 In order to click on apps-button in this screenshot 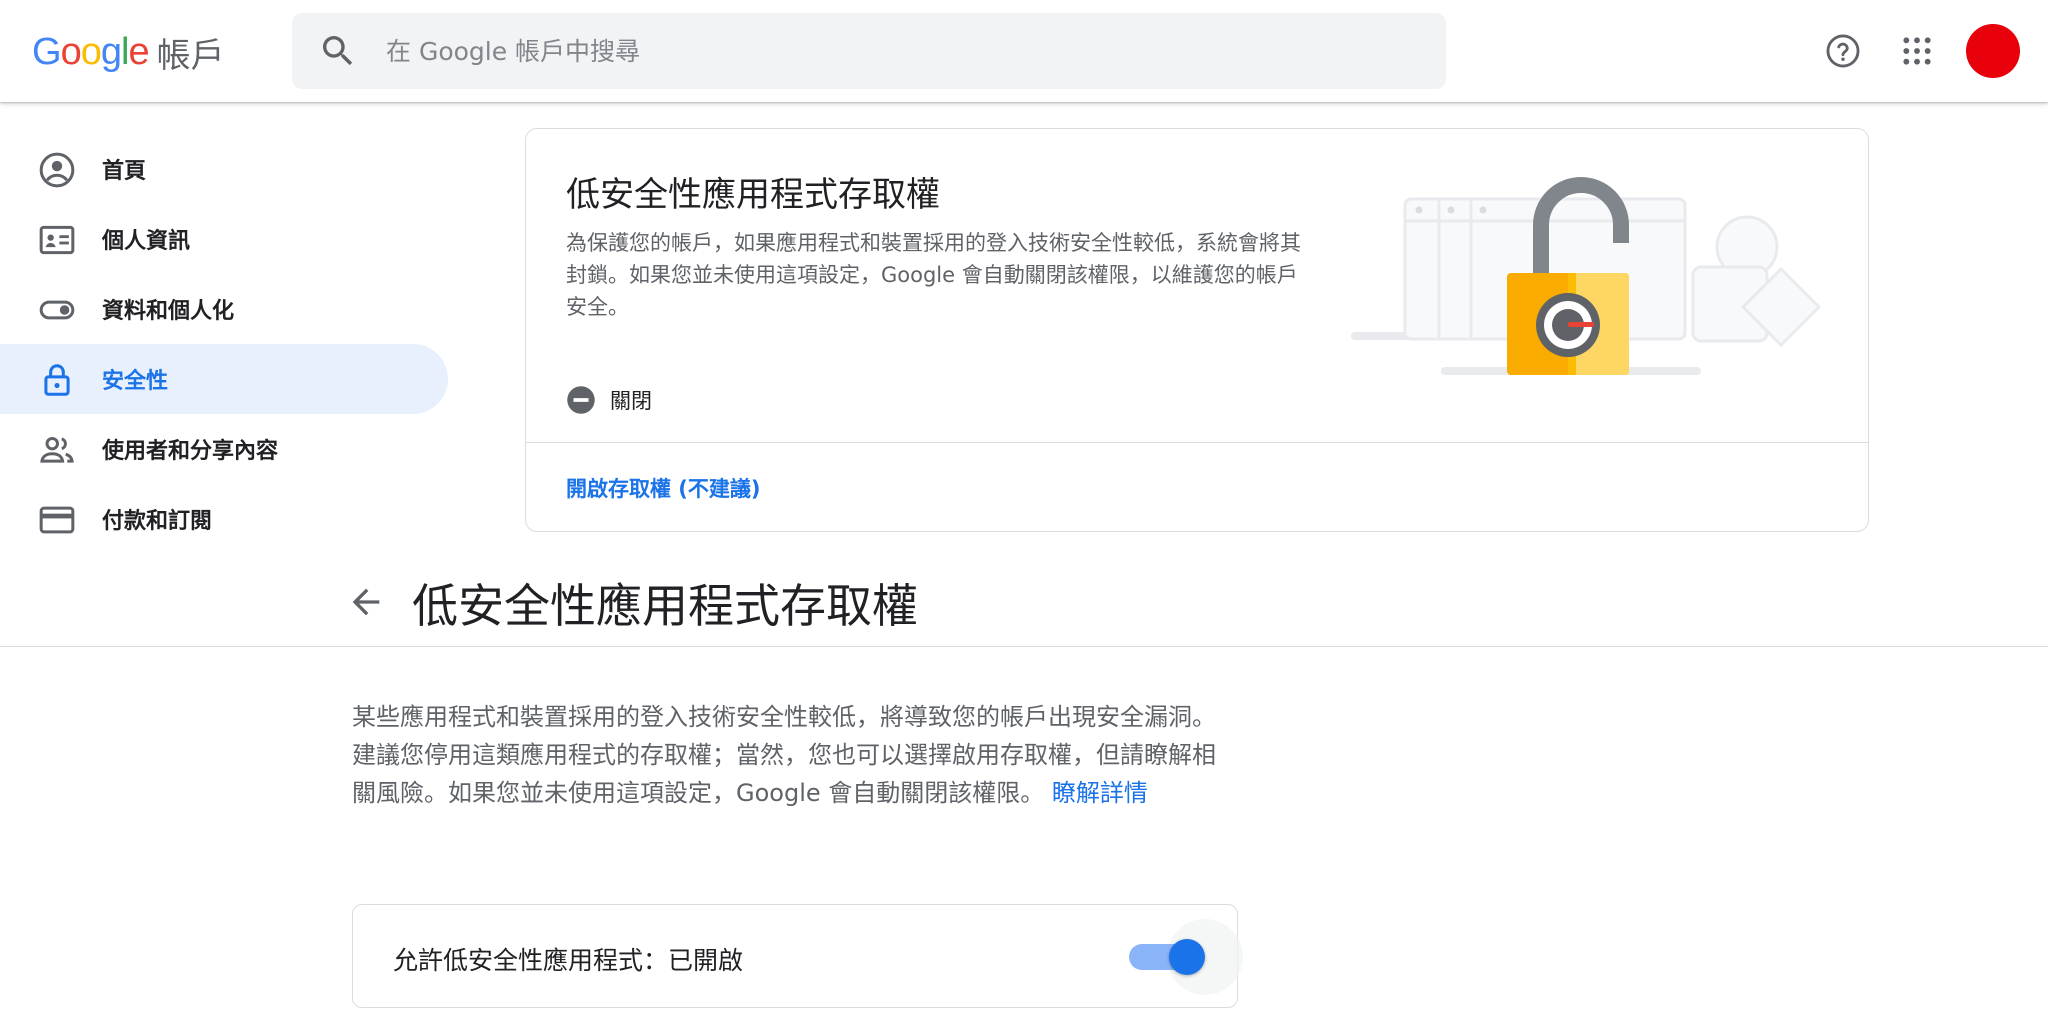, I will do `click(1917, 51)`.